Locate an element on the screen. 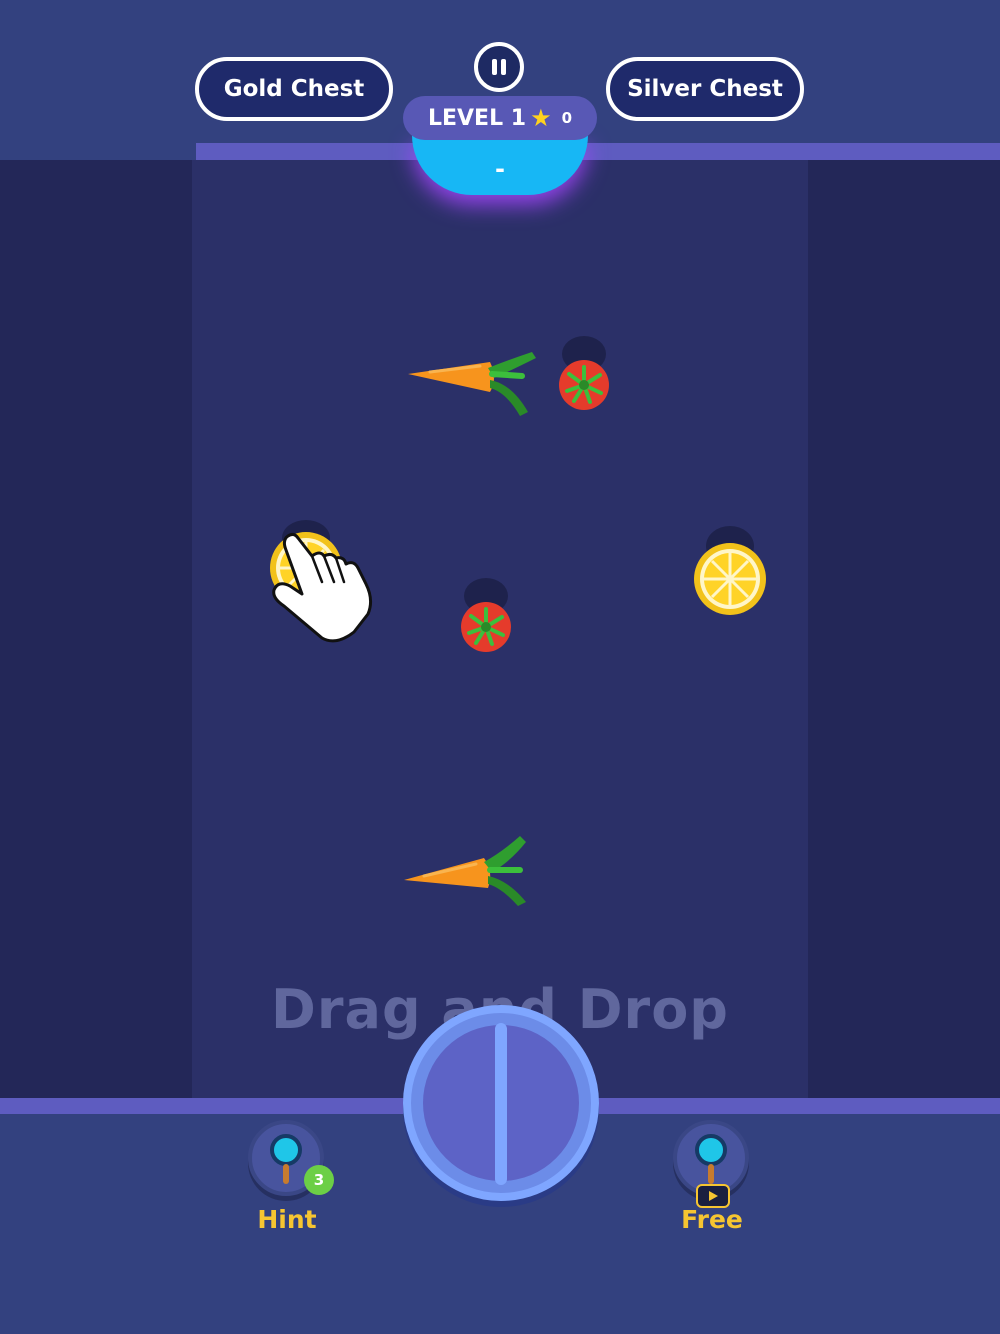 Image resolution: width=1000 pixels, height=1334 pixels. left-margin is located at coordinates (96, 630).